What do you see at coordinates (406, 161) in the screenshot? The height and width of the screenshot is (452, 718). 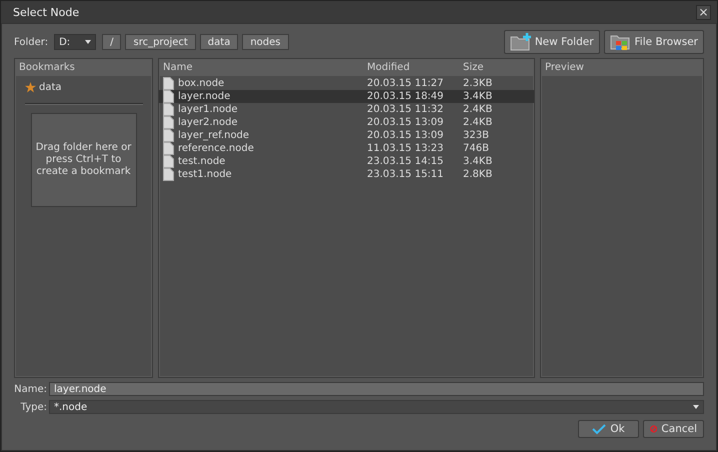 I see `modified-cell-text: 23.03.15 14:15` at bounding box center [406, 161].